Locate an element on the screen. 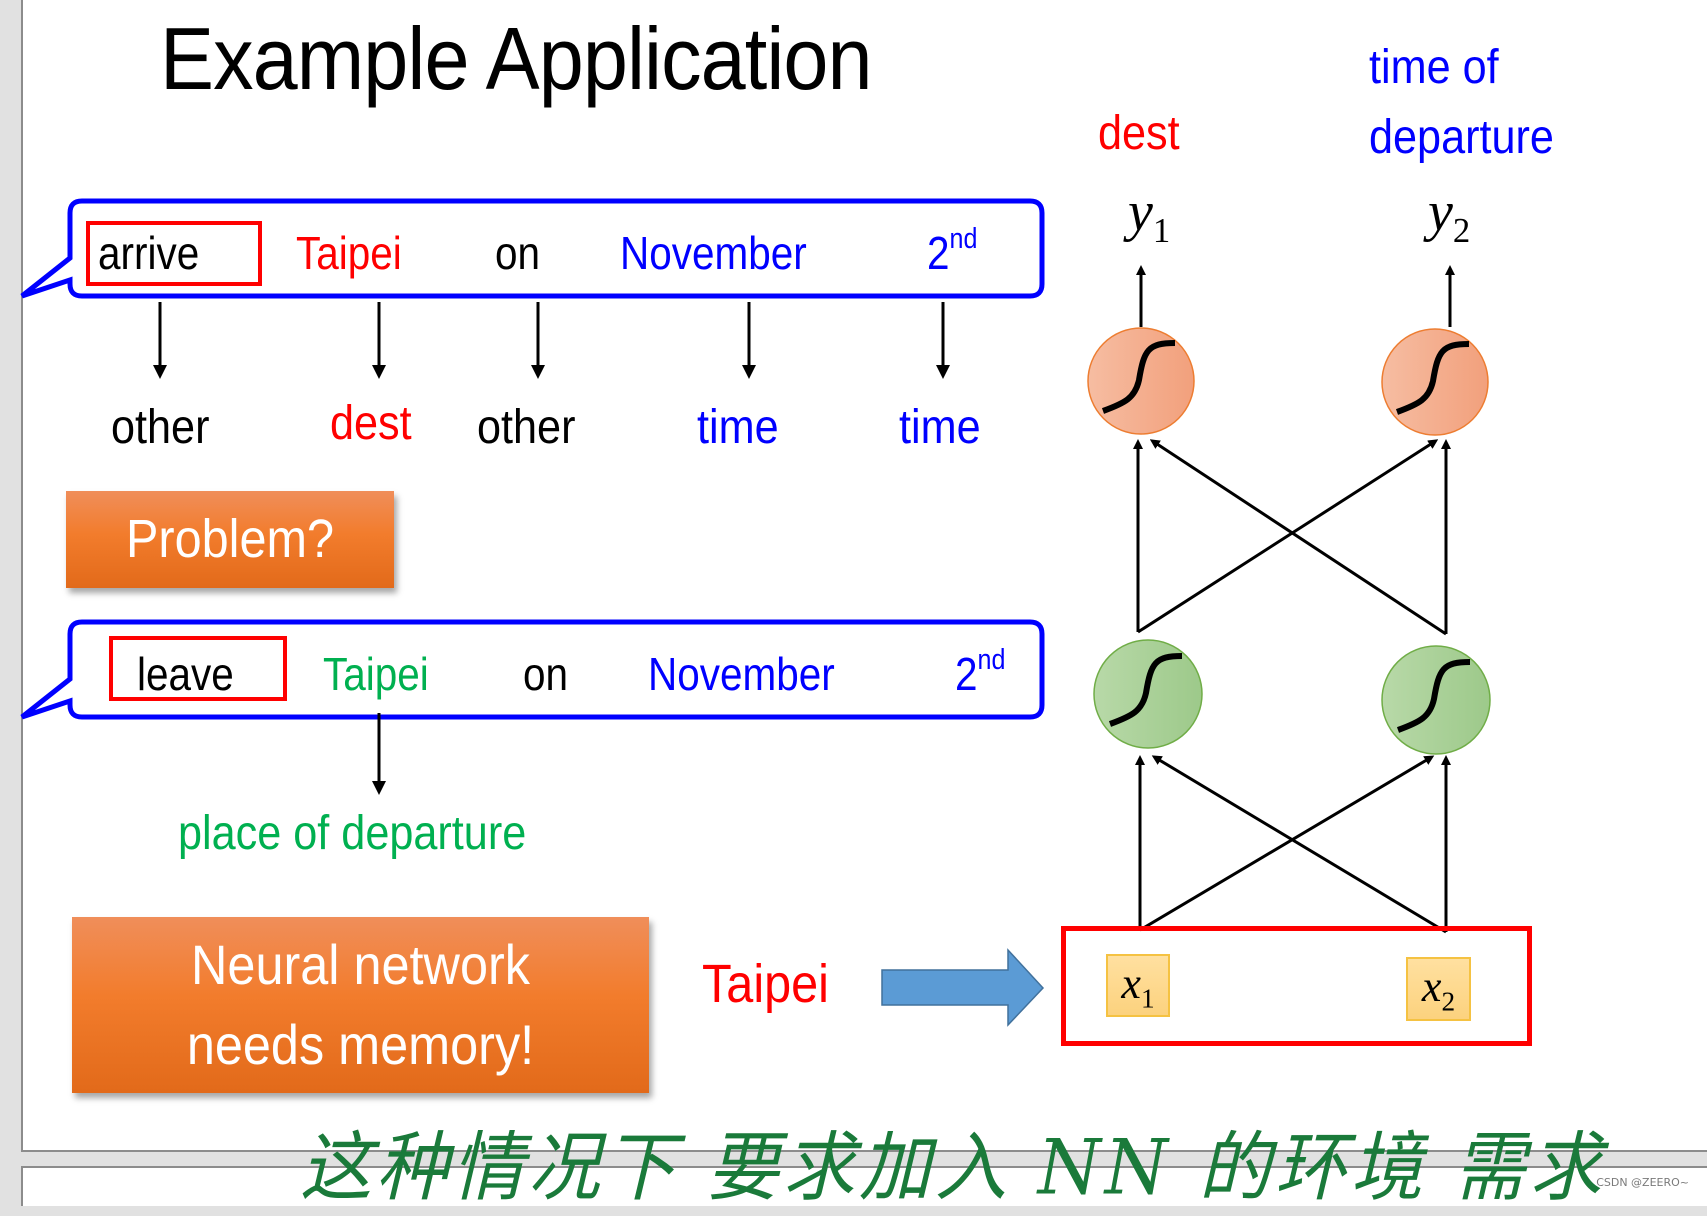 The image size is (1707, 1216). word-taipei: Taipei is located at coordinates (349, 253).